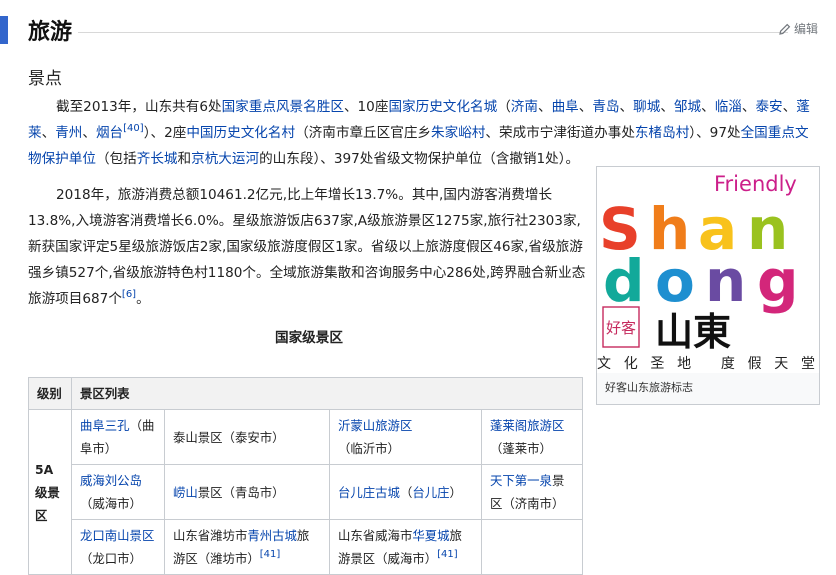 This screenshot has height=575, width=836. I want to click on link-yantai: 烟台, so click(109, 133).